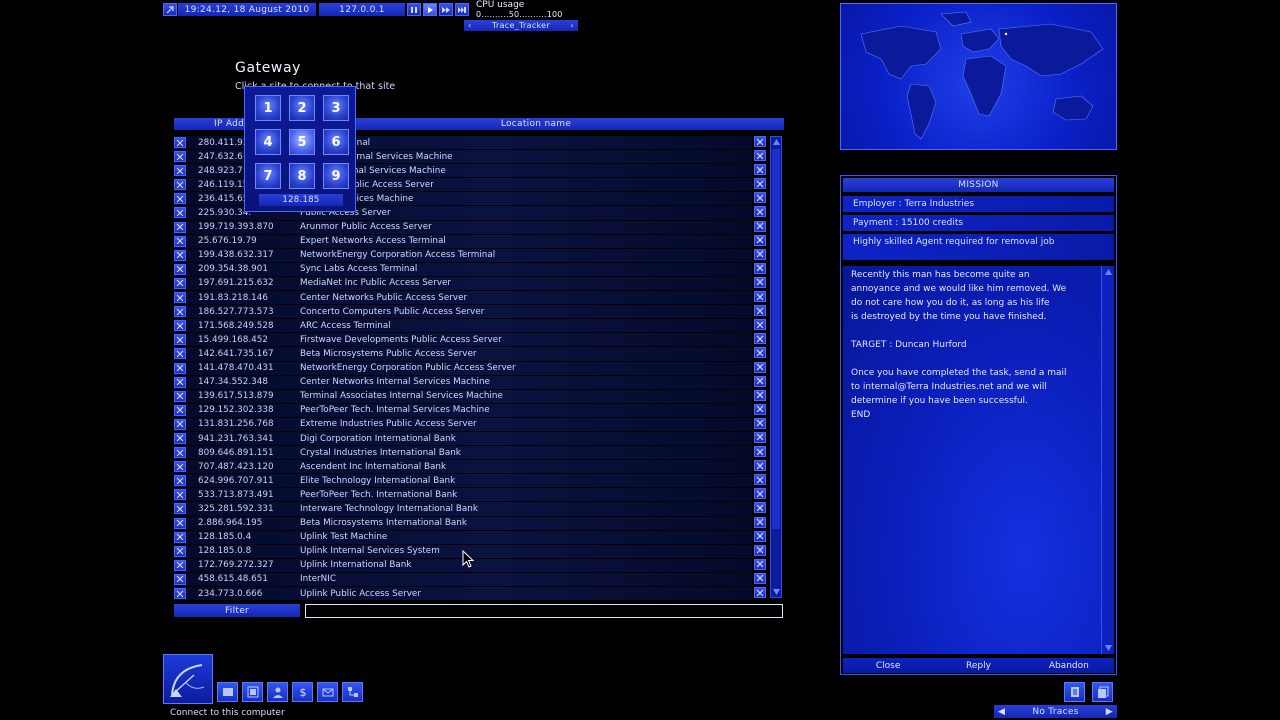 The width and height of the screenshot is (1280, 720). I want to click on abandon-button: Abandon, so click(1069, 665).